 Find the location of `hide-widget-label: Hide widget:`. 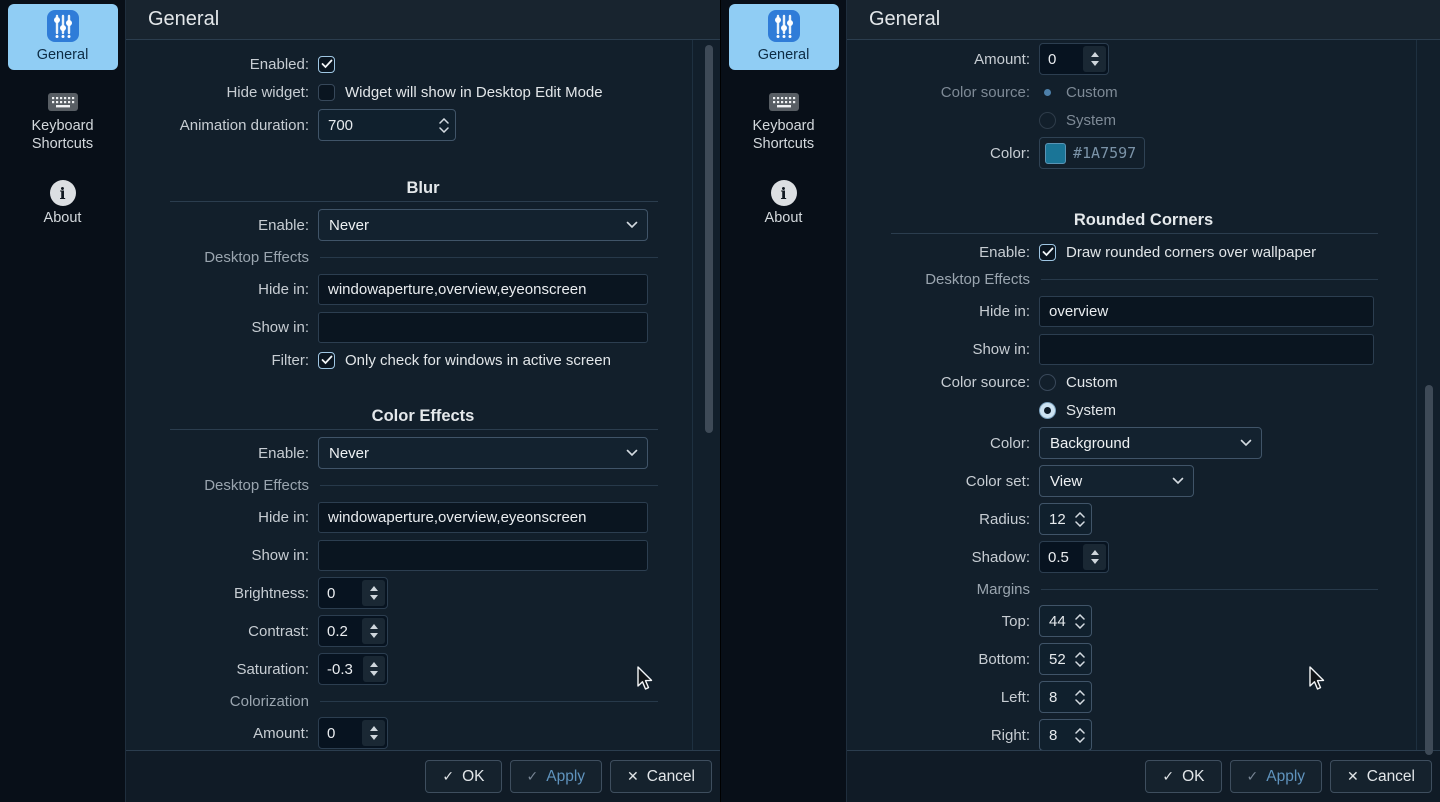

hide-widget-label: Hide widget: is located at coordinates (267, 92).